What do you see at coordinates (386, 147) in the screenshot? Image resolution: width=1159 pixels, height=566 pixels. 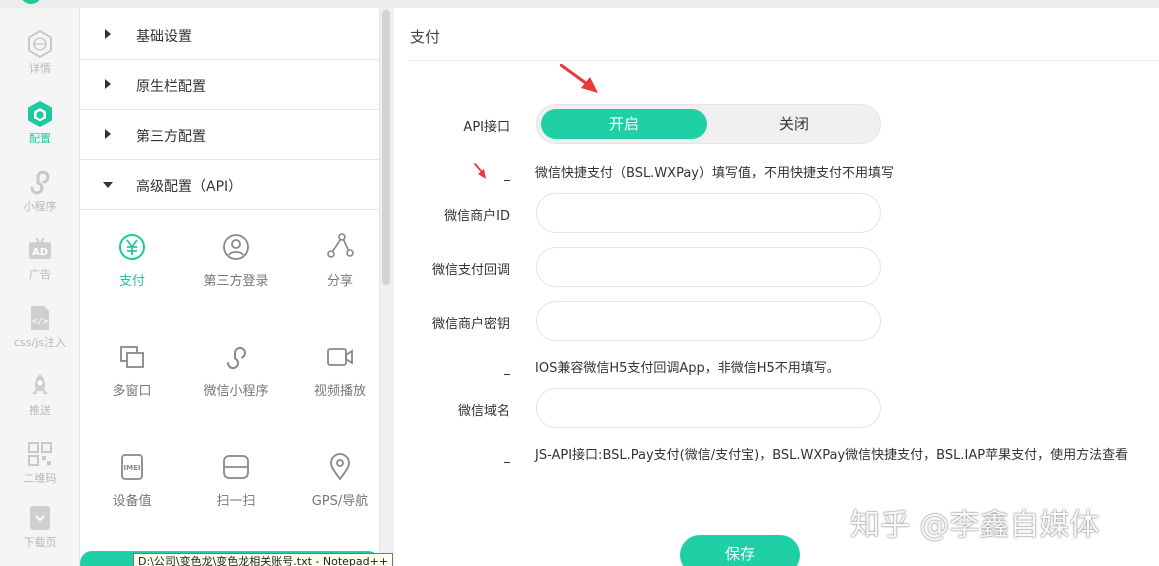 I see `menu-scrollbar` at bounding box center [386, 147].